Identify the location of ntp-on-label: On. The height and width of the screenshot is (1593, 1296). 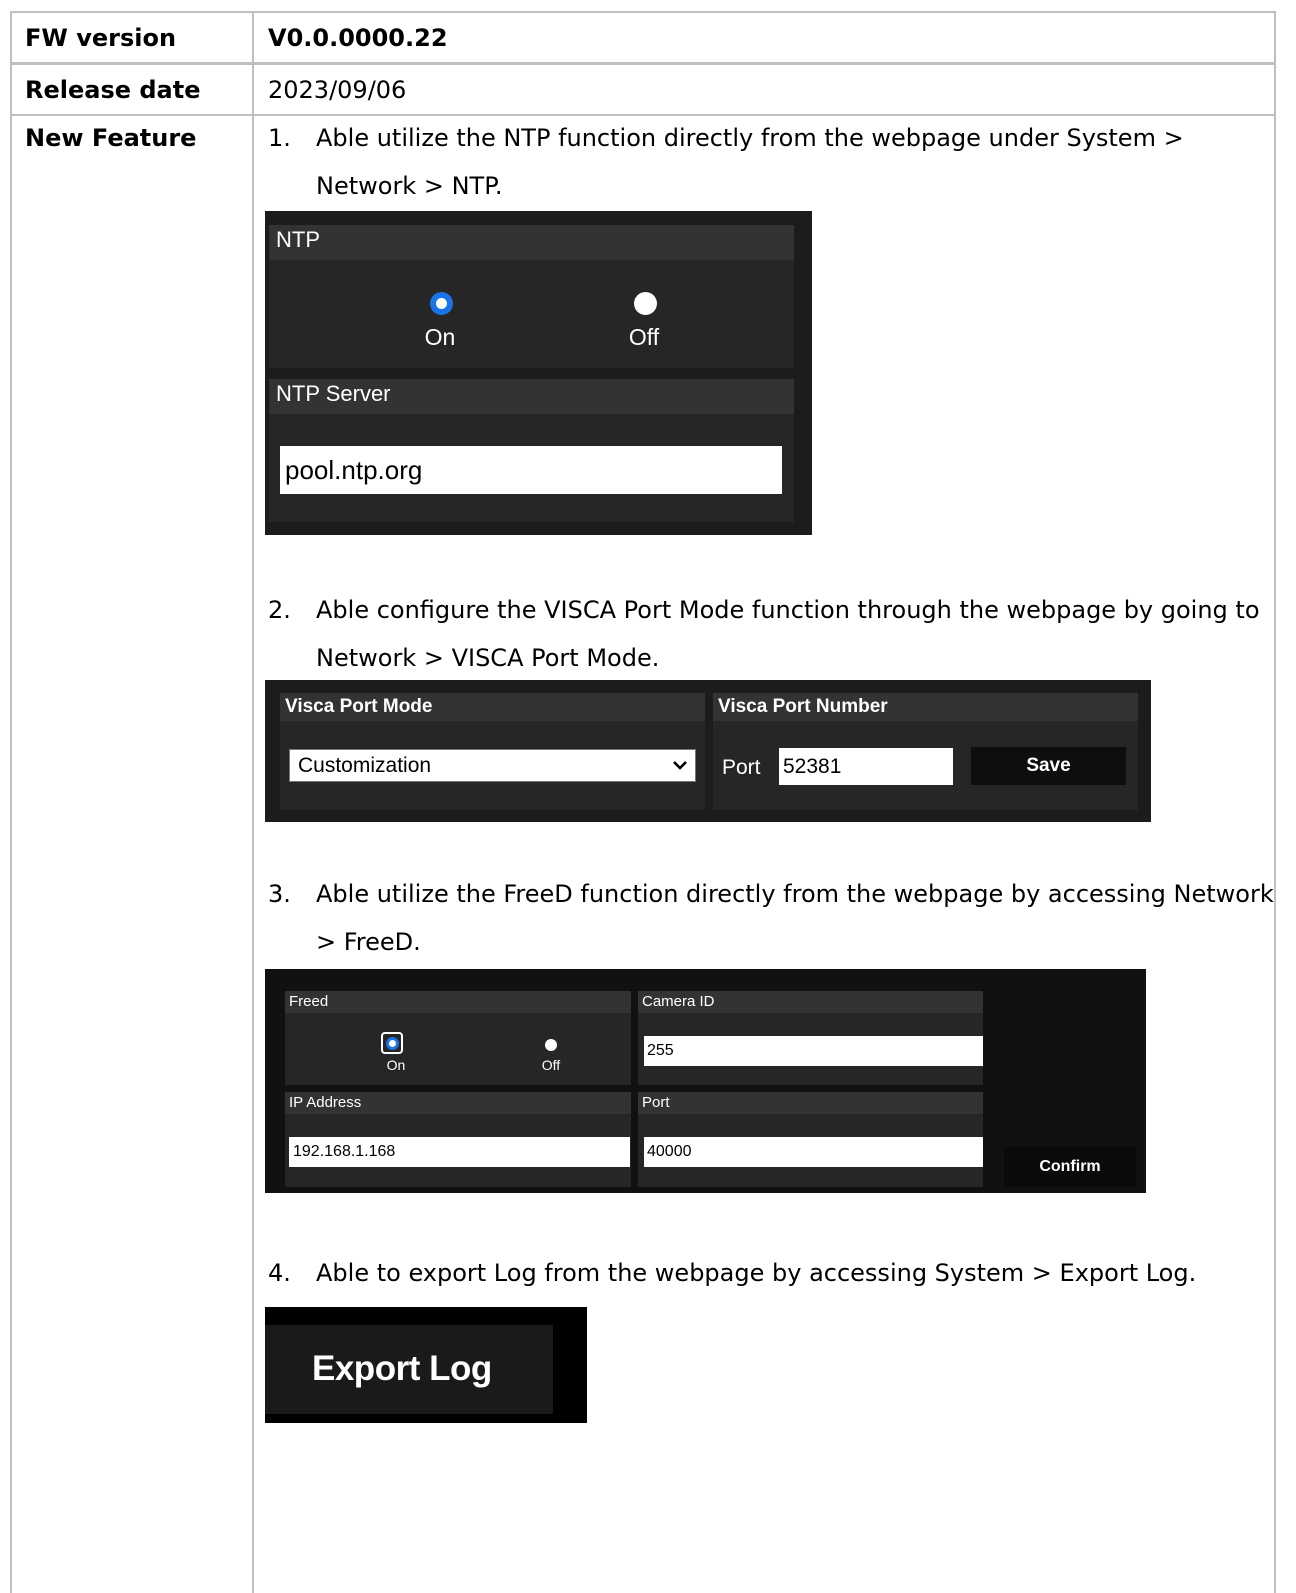
(440, 337).